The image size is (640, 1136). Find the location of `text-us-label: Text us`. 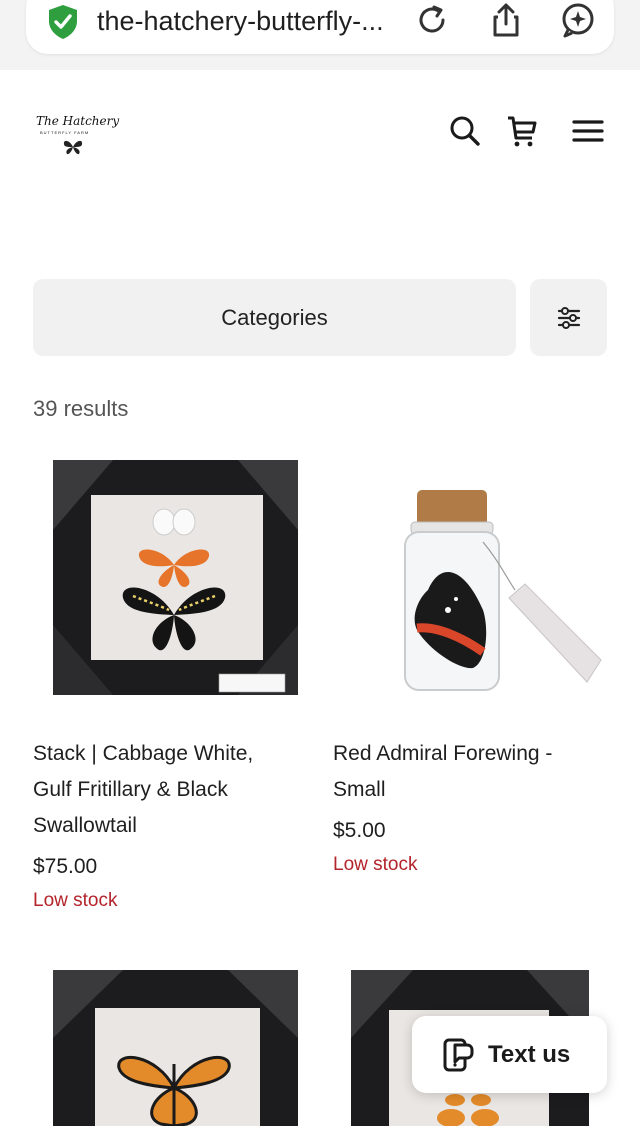

text-us-label: Text us is located at coordinates (529, 1054).